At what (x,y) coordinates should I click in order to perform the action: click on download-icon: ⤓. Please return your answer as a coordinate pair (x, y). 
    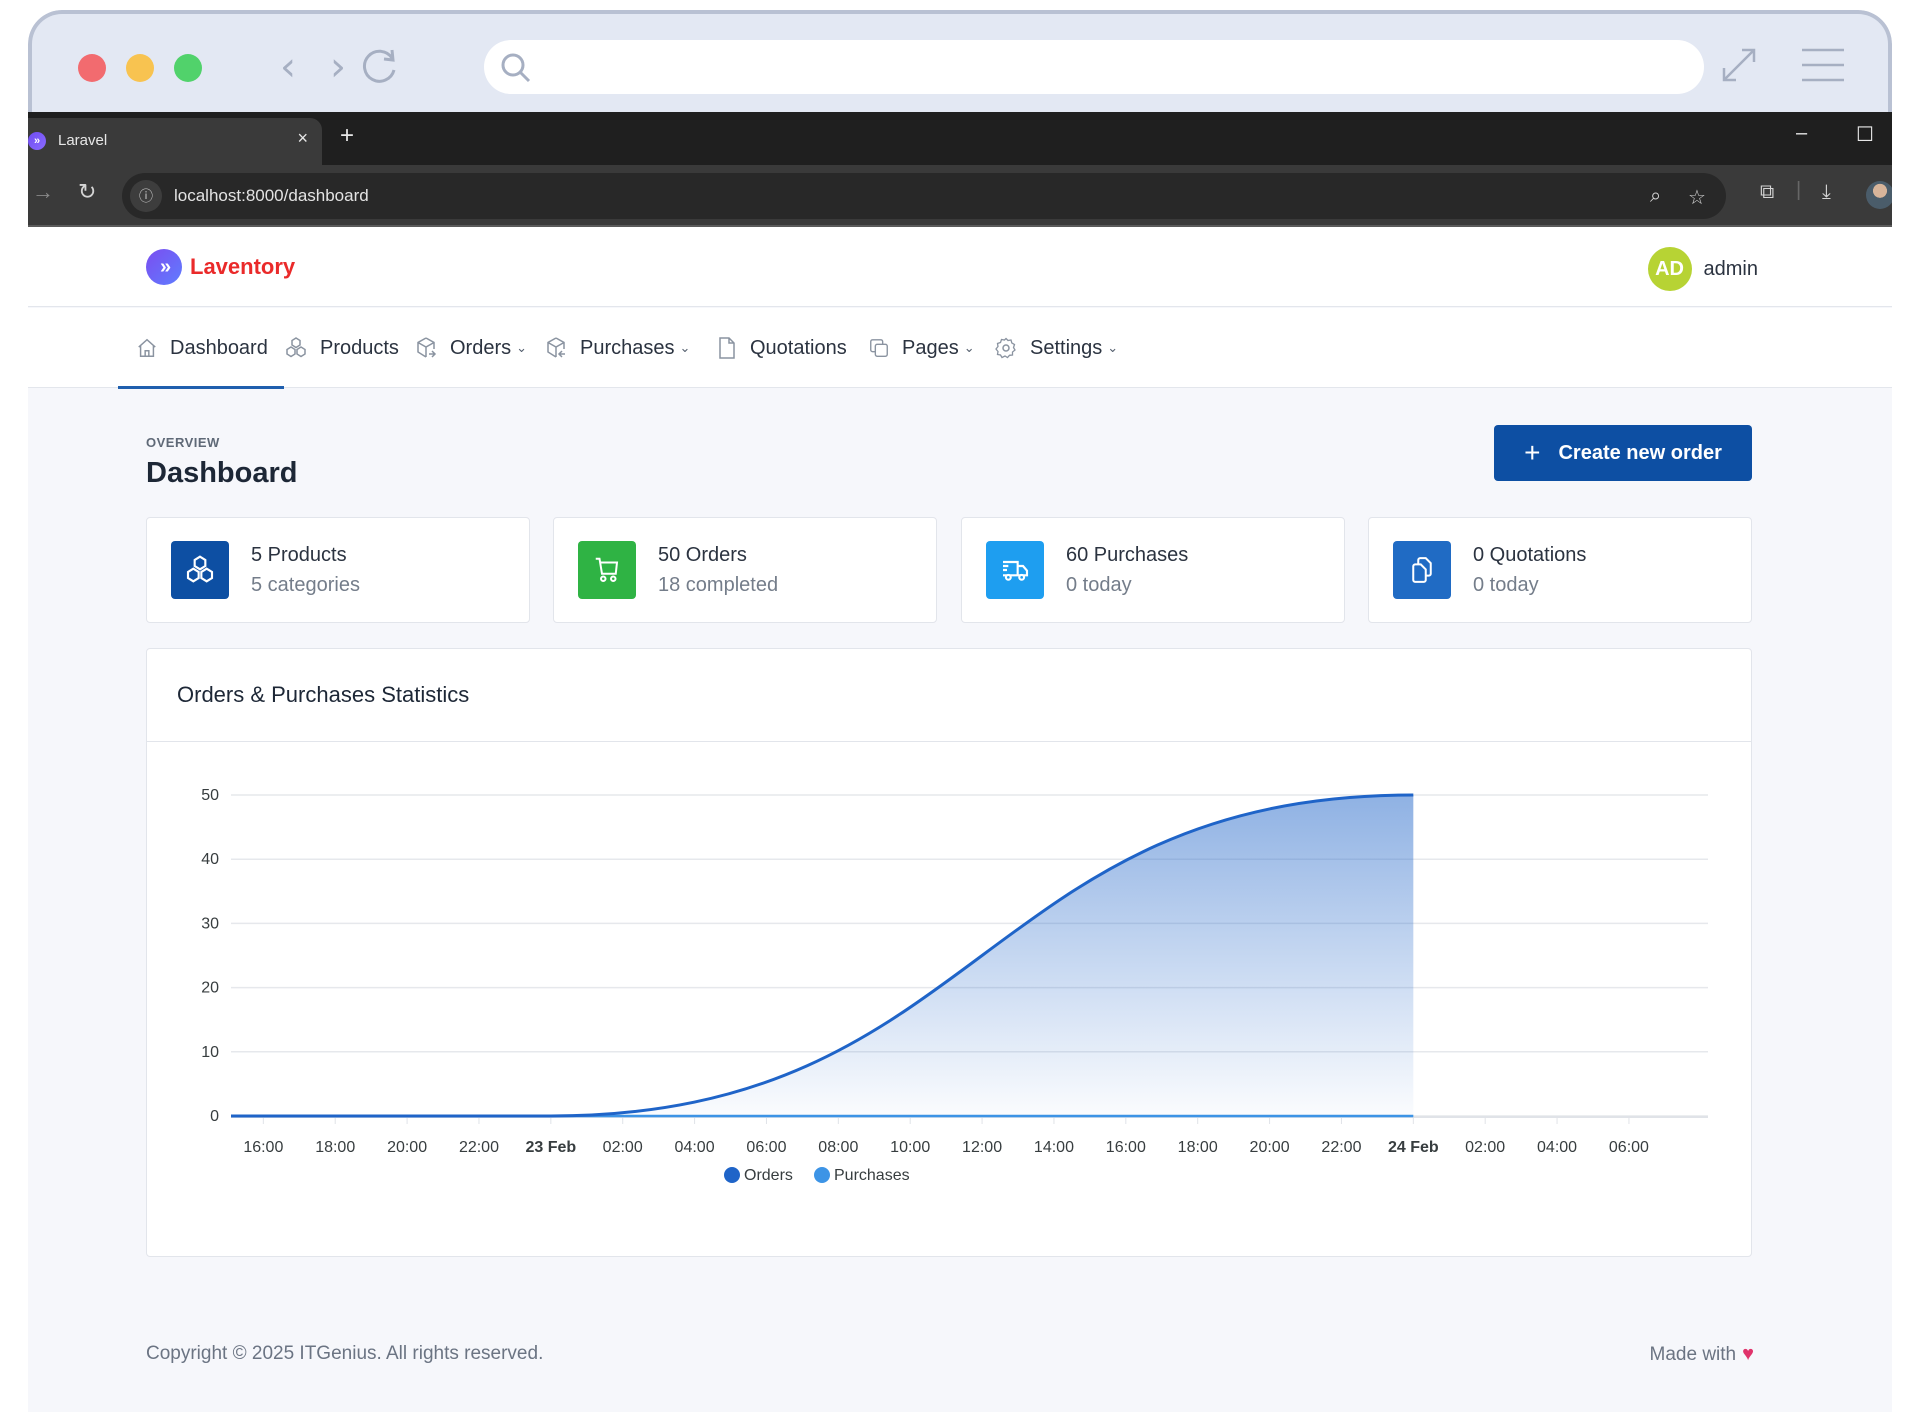
    Looking at the image, I should click on (1826, 192).